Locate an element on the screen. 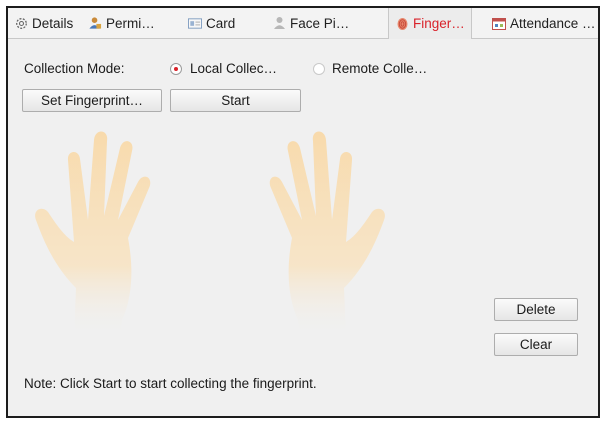 This screenshot has width=606, height=424. tab-details: Details is located at coordinates (43, 23).